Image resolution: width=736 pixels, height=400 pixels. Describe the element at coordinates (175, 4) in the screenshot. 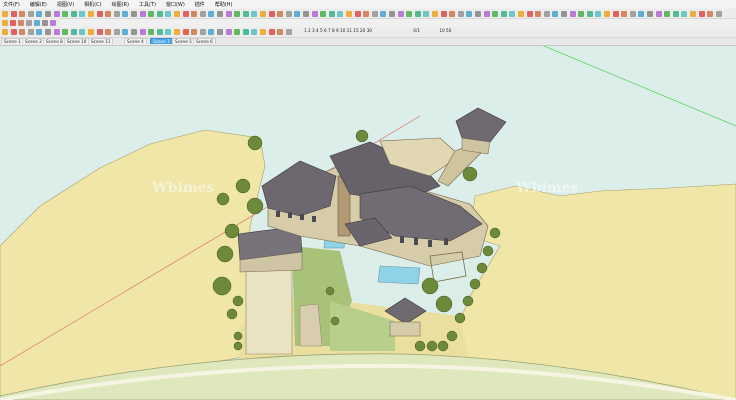

I see `menu-window: 窗口(W)` at that location.